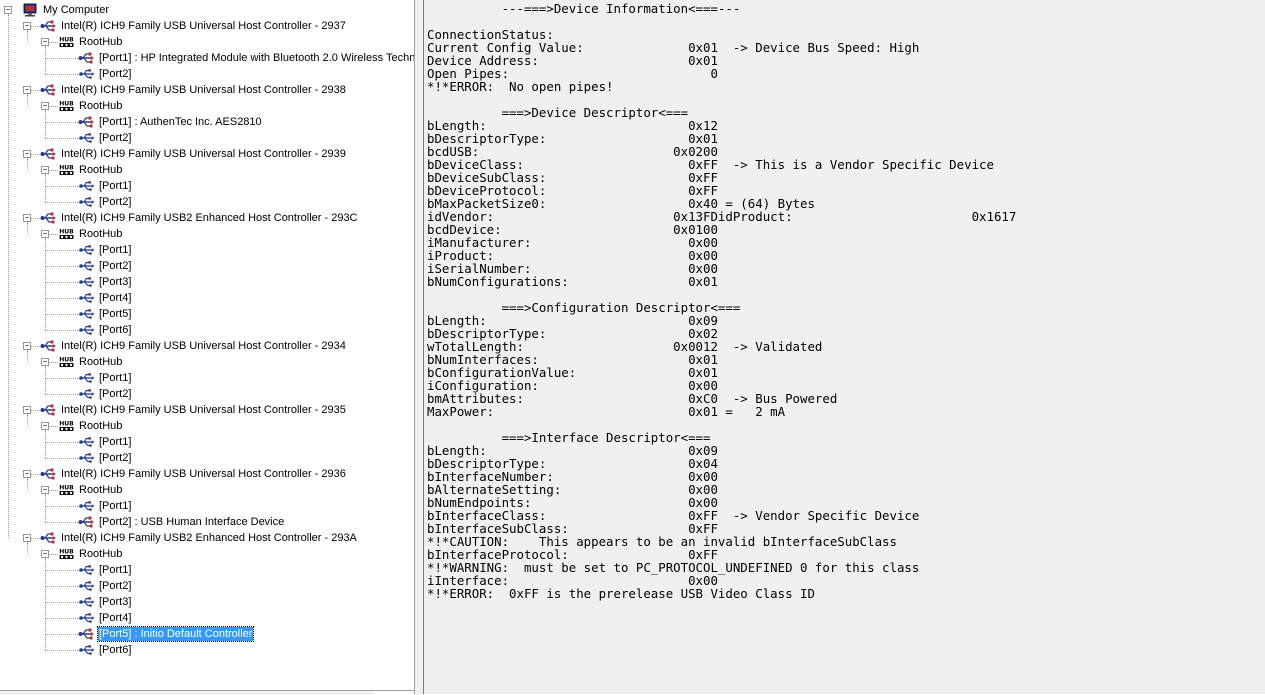 This screenshot has width=1265, height=695. What do you see at coordinates (419, 347) in the screenshot?
I see `pane-splitter` at bounding box center [419, 347].